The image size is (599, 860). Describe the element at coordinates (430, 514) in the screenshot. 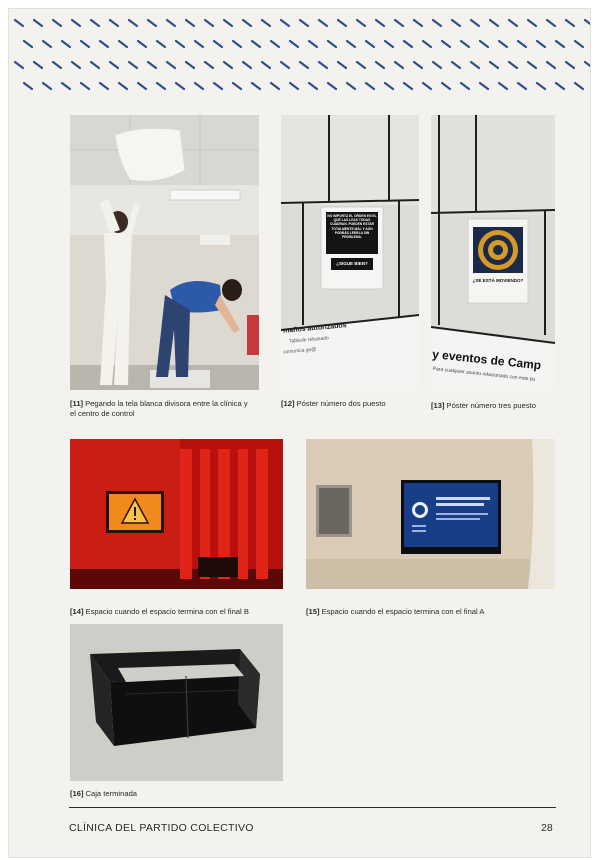

I see `figure-15-photo` at that location.